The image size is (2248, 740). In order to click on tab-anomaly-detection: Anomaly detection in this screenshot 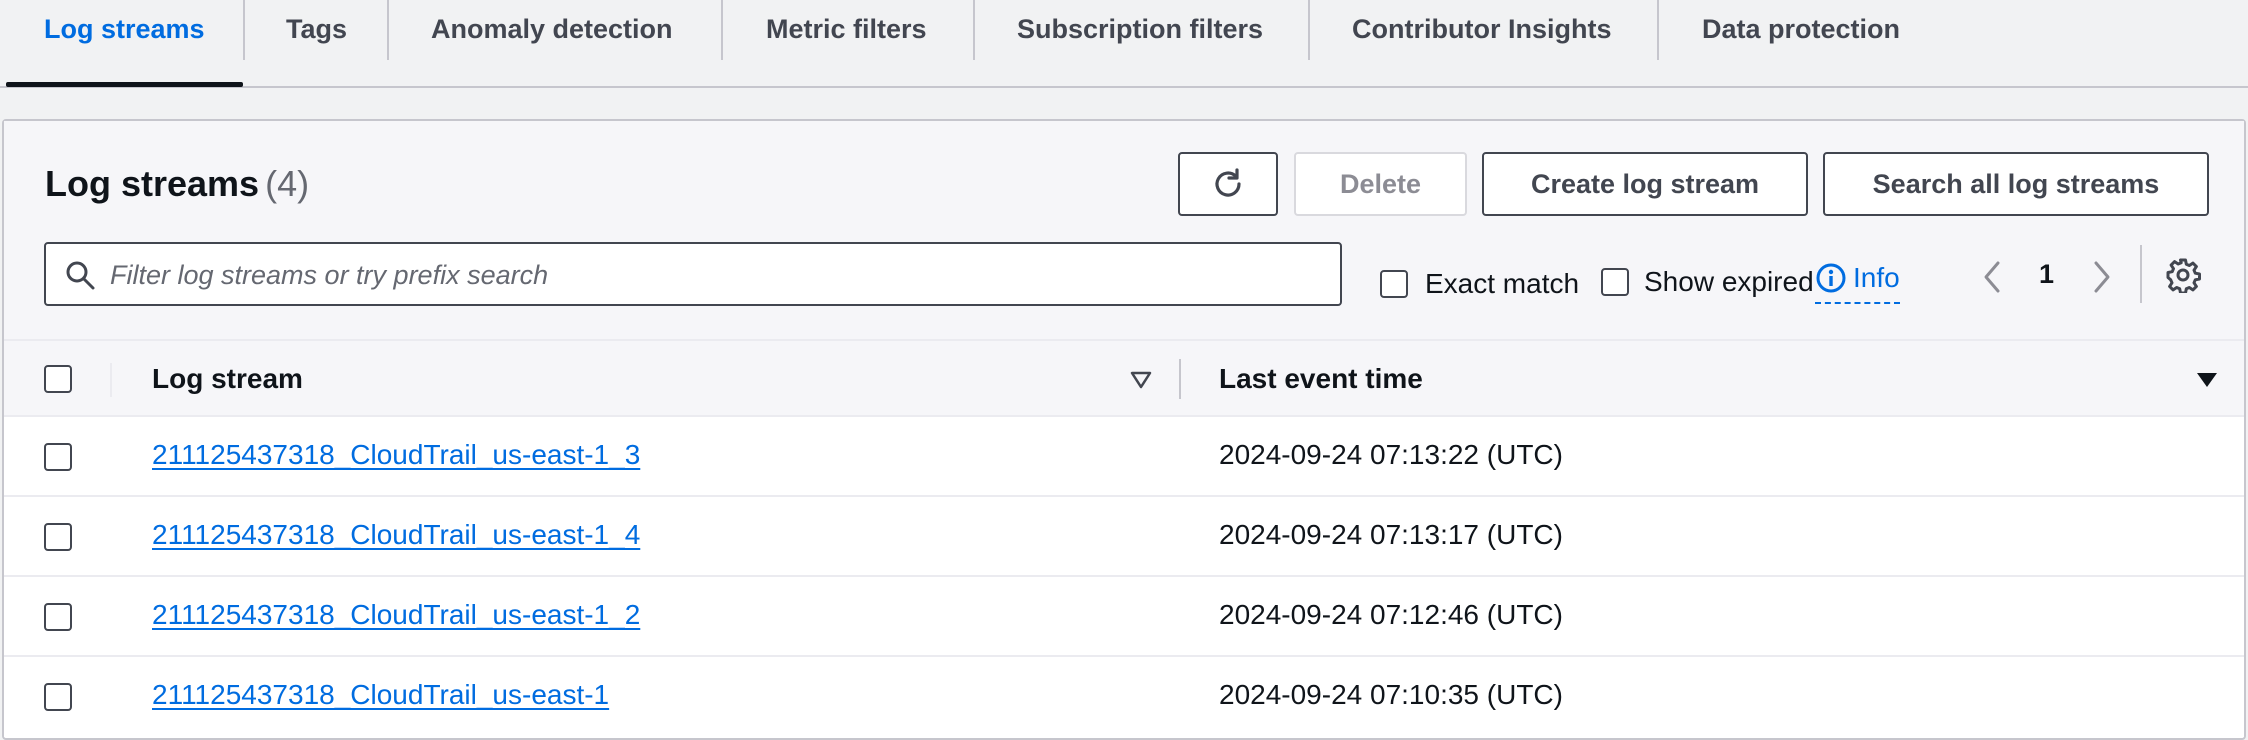, I will do `click(552, 43)`.